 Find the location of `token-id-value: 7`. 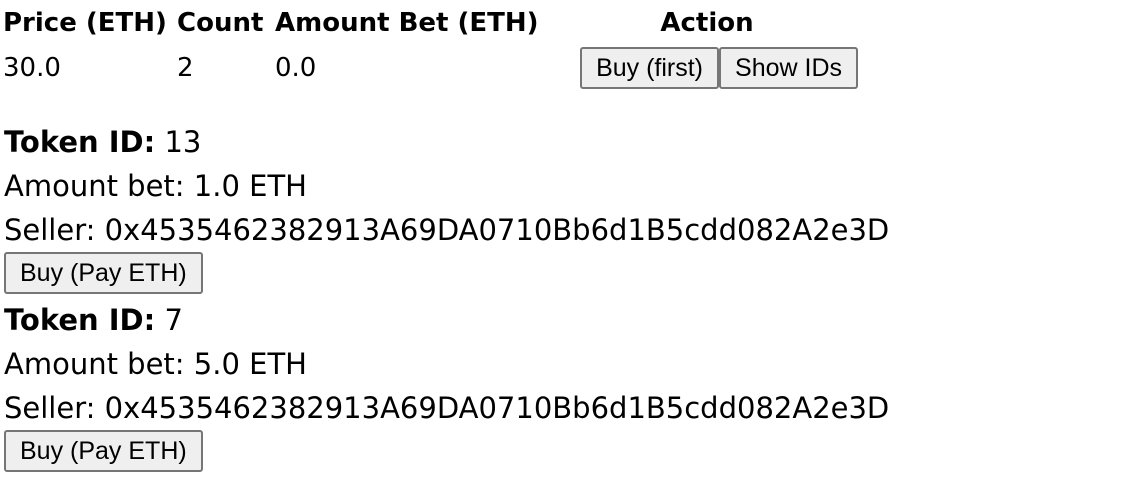

token-id-value: 7 is located at coordinates (173, 320).